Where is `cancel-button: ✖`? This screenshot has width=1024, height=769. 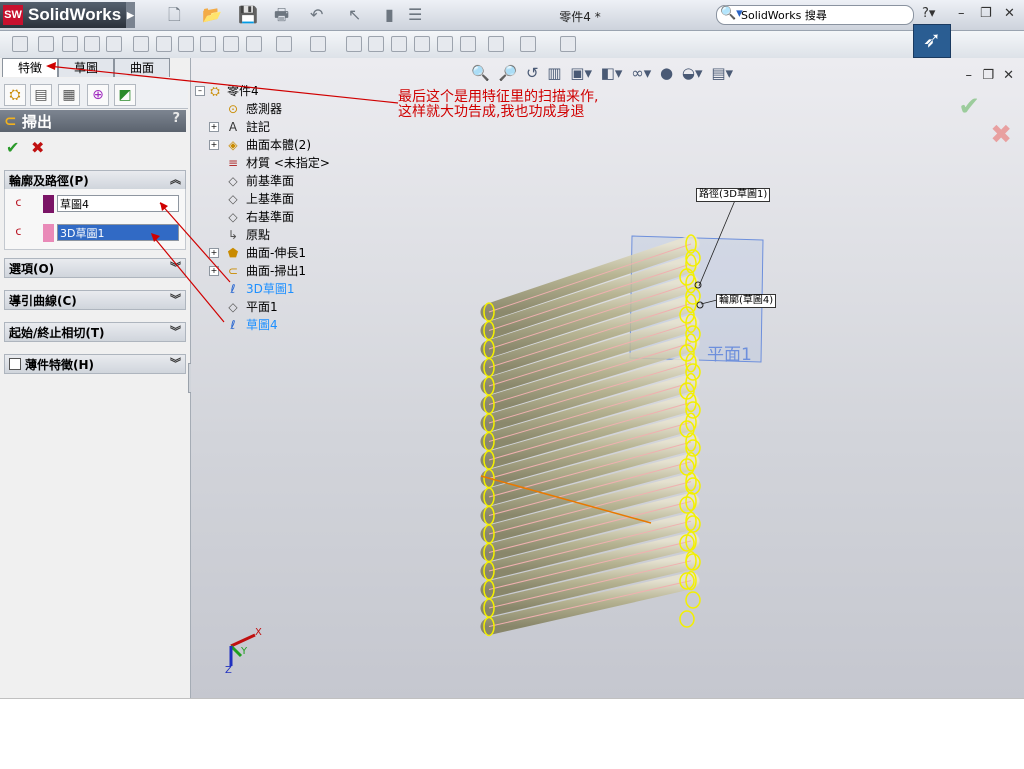 cancel-button: ✖ is located at coordinates (37, 147).